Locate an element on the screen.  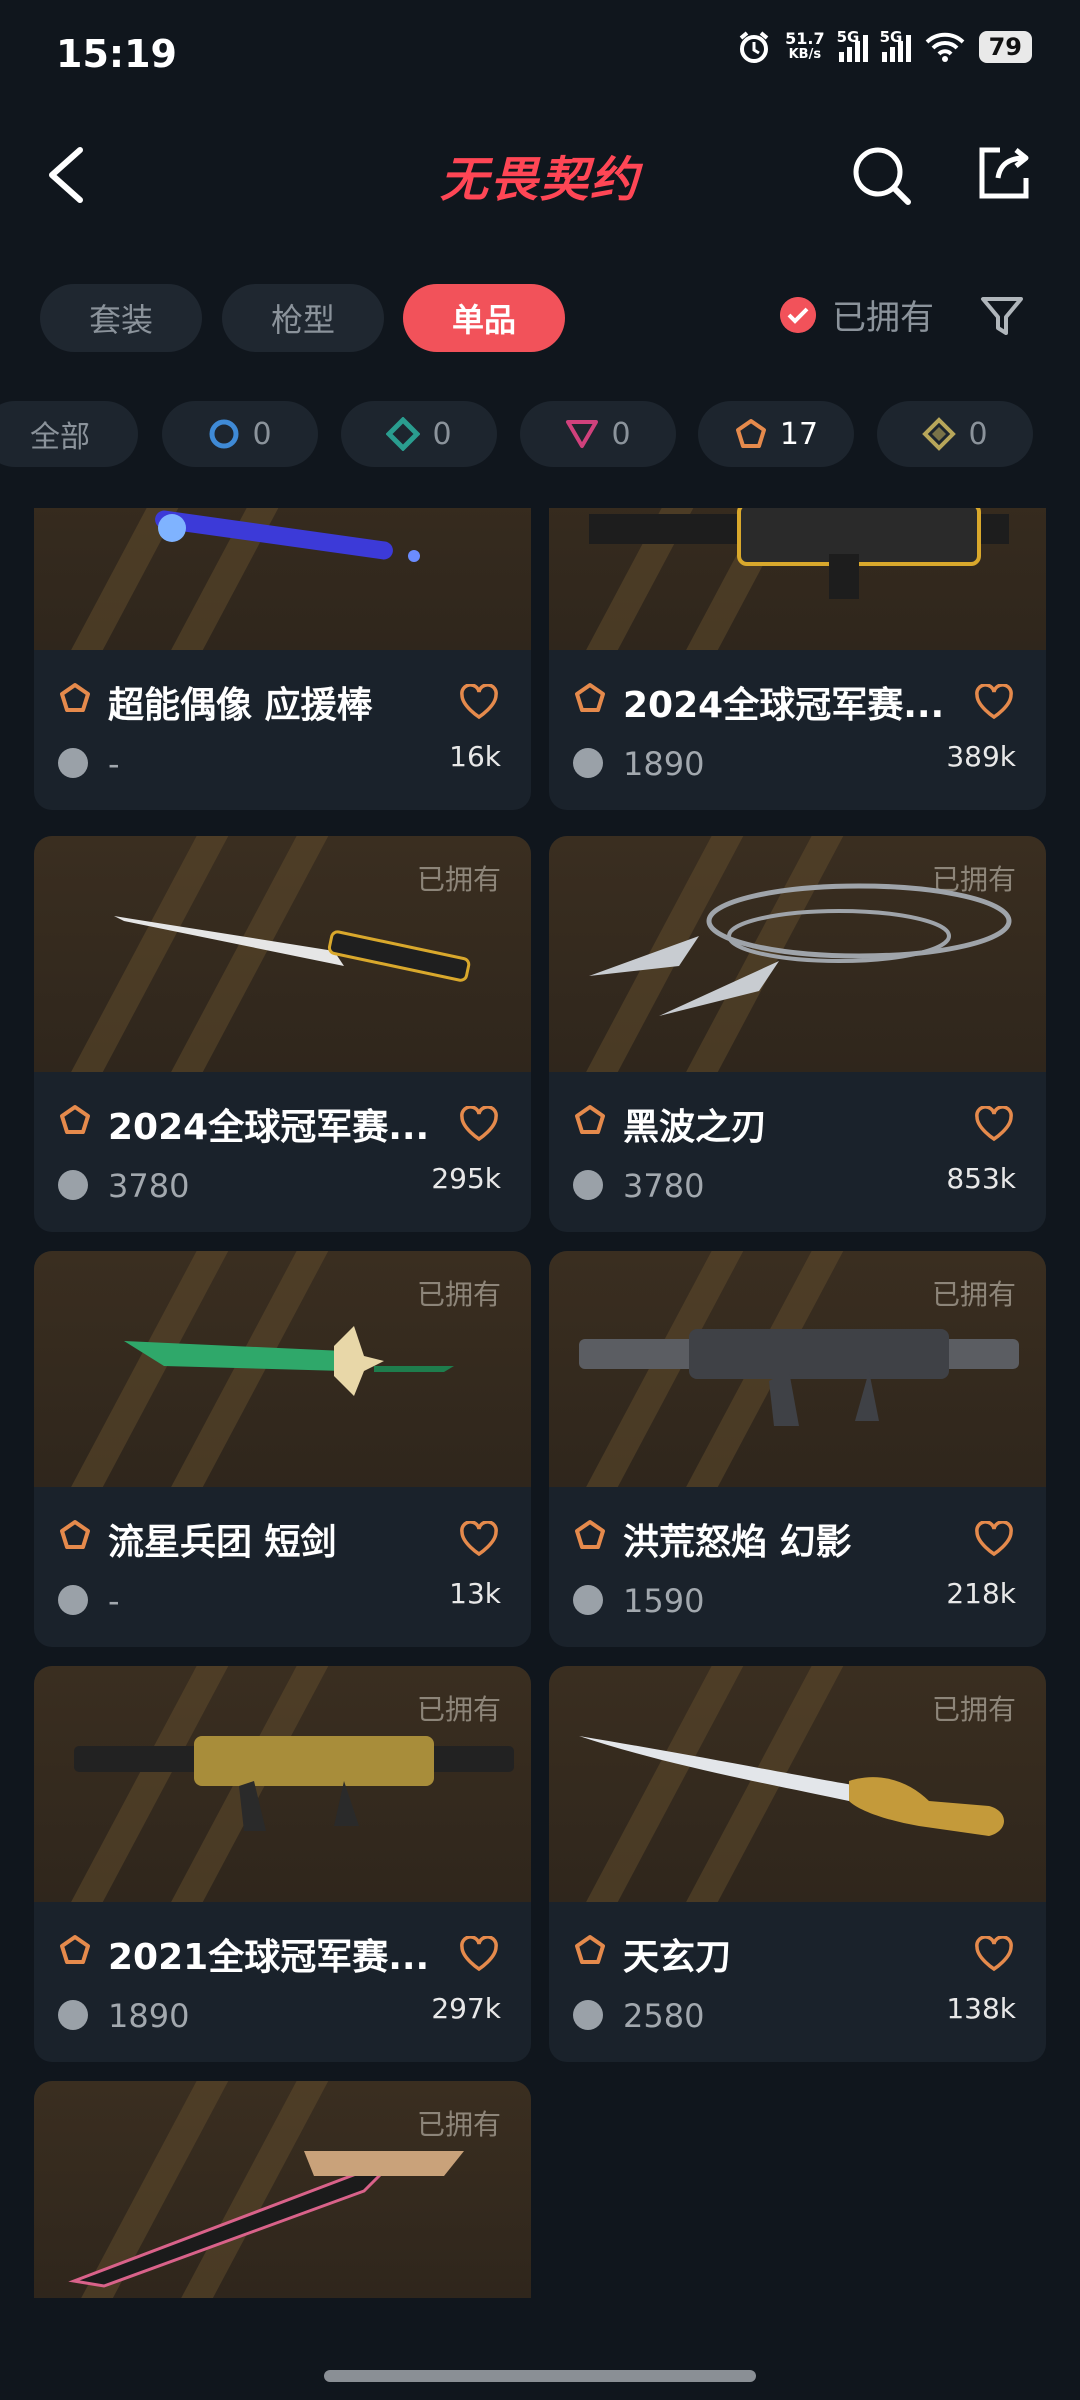
home-indicator is located at coordinates (540, 2376).